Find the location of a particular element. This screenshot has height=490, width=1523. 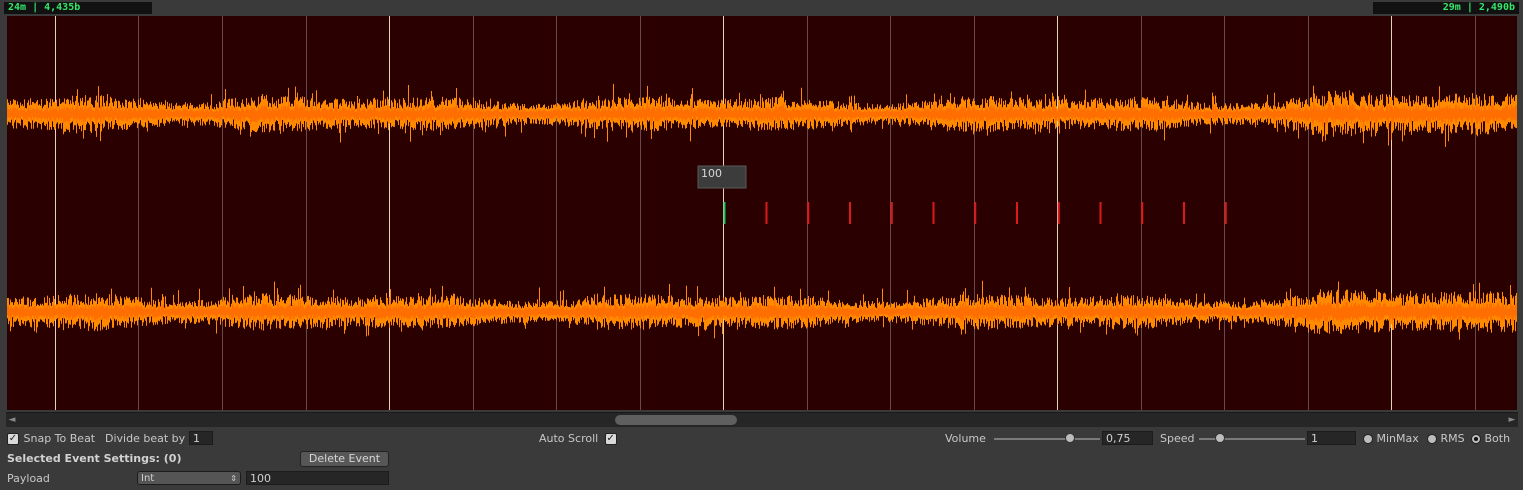

minmax-radio is located at coordinates (1368, 439).